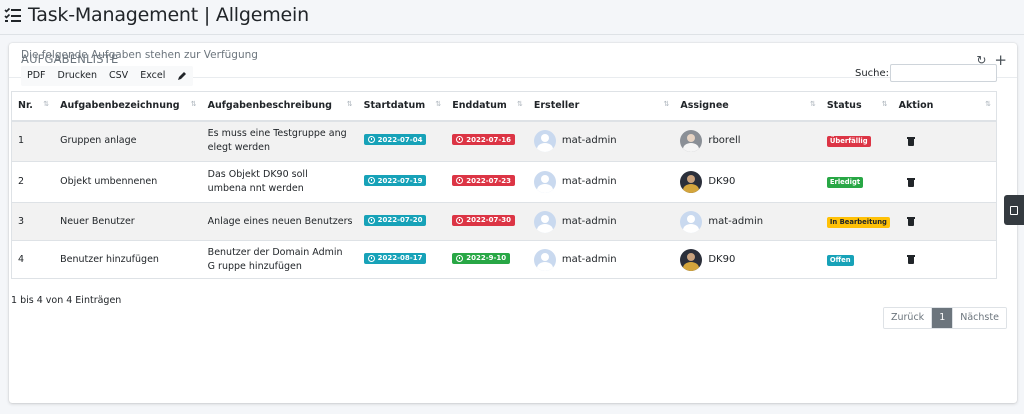 The width and height of the screenshot is (1024, 414). I want to click on export-button-group: PDF Drucken CSV Excel, so click(107, 76).